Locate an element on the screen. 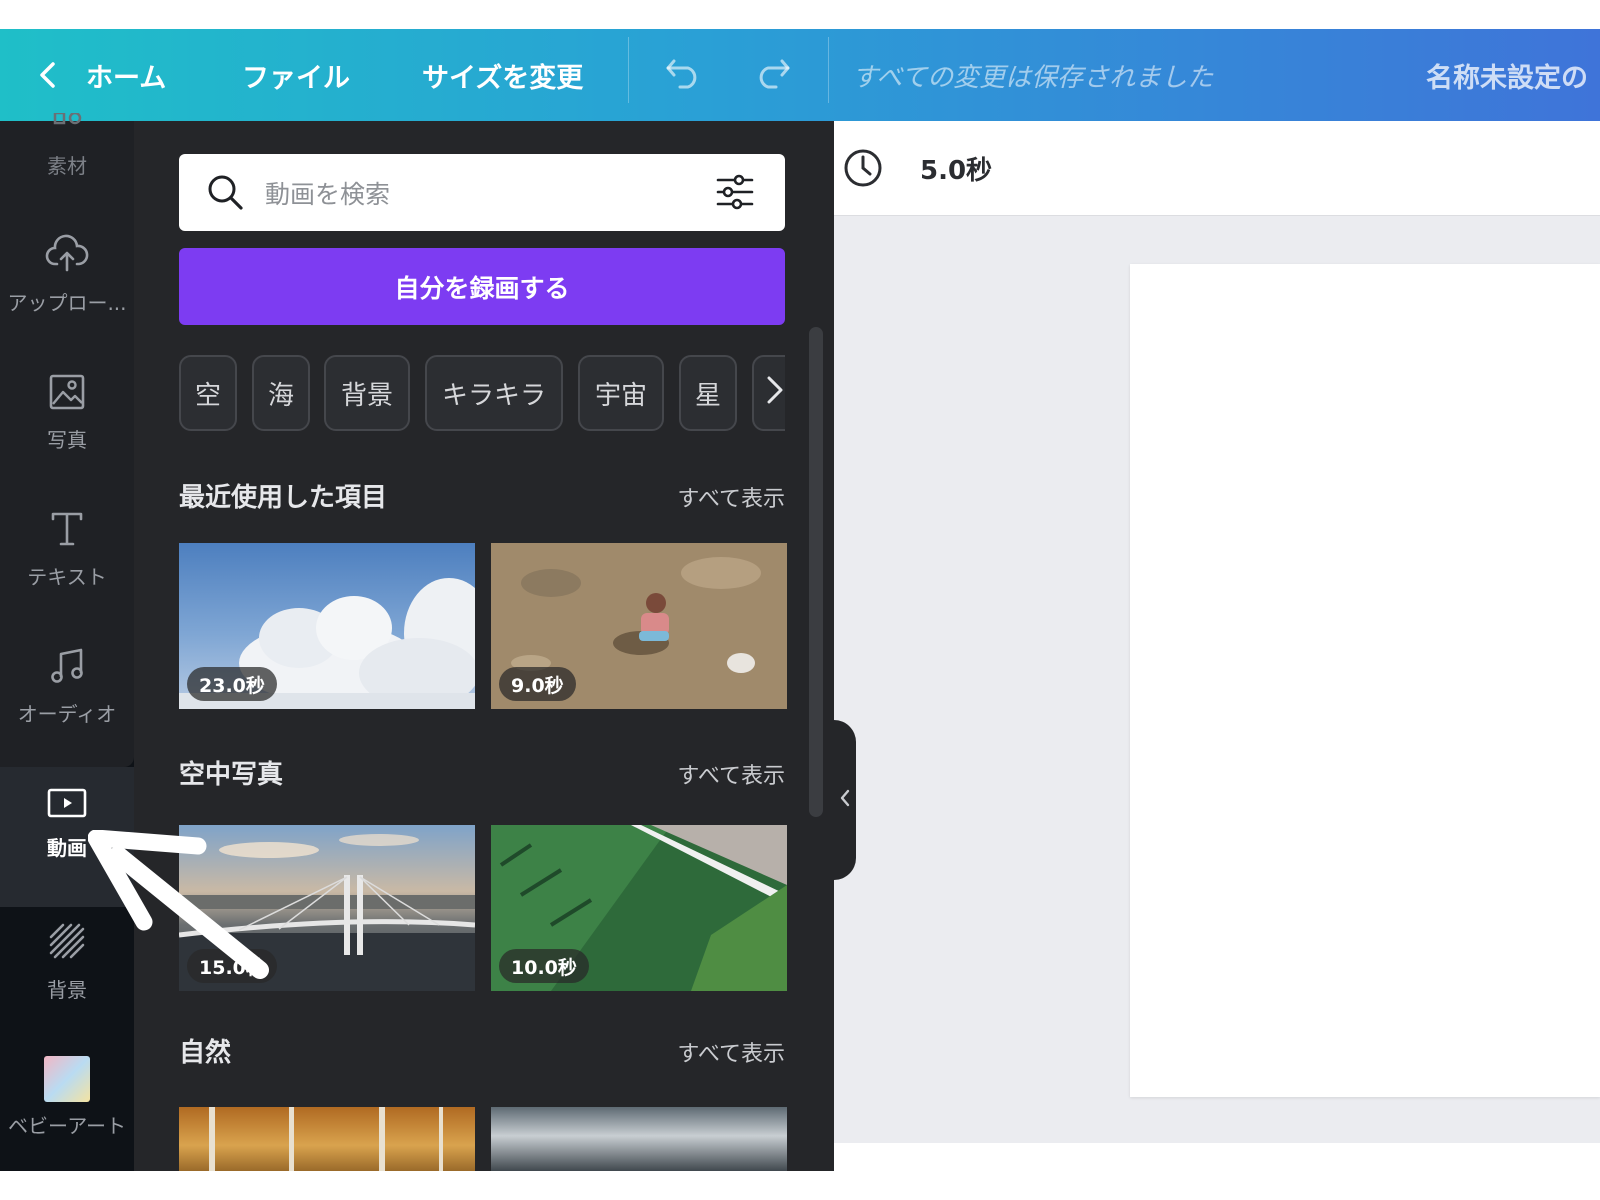 The width and height of the screenshot is (1600, 1200). rail-item-photos: 写真 is located at coordinates (67, 413).